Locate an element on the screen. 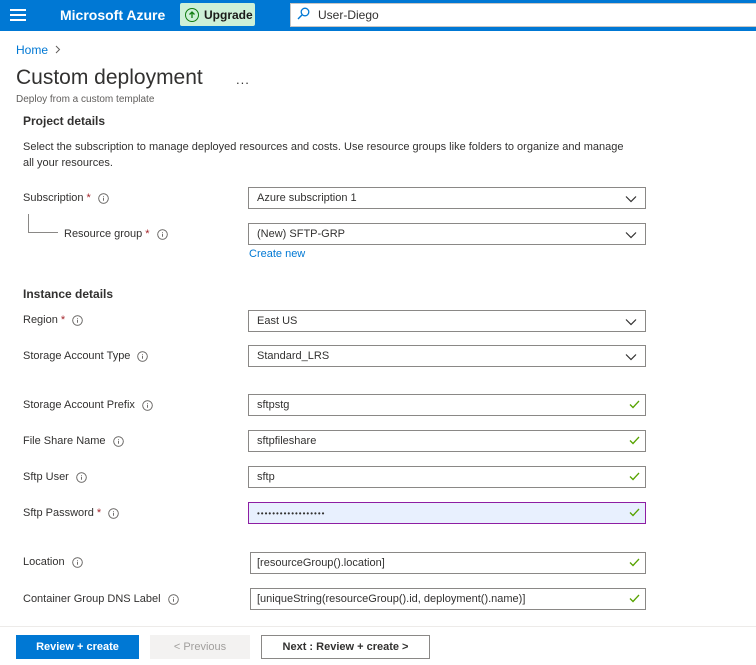 Image resolution: width=756 pixels, height=665 pixels. resource-group-label: Resource group * is located at coordinates (116, 234).